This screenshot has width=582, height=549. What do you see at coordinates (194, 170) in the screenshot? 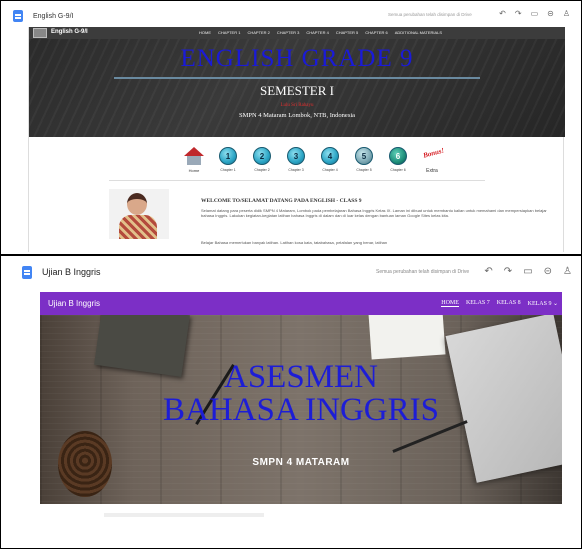
I see `chapter-label: Home` at bounding box center [194, 170].